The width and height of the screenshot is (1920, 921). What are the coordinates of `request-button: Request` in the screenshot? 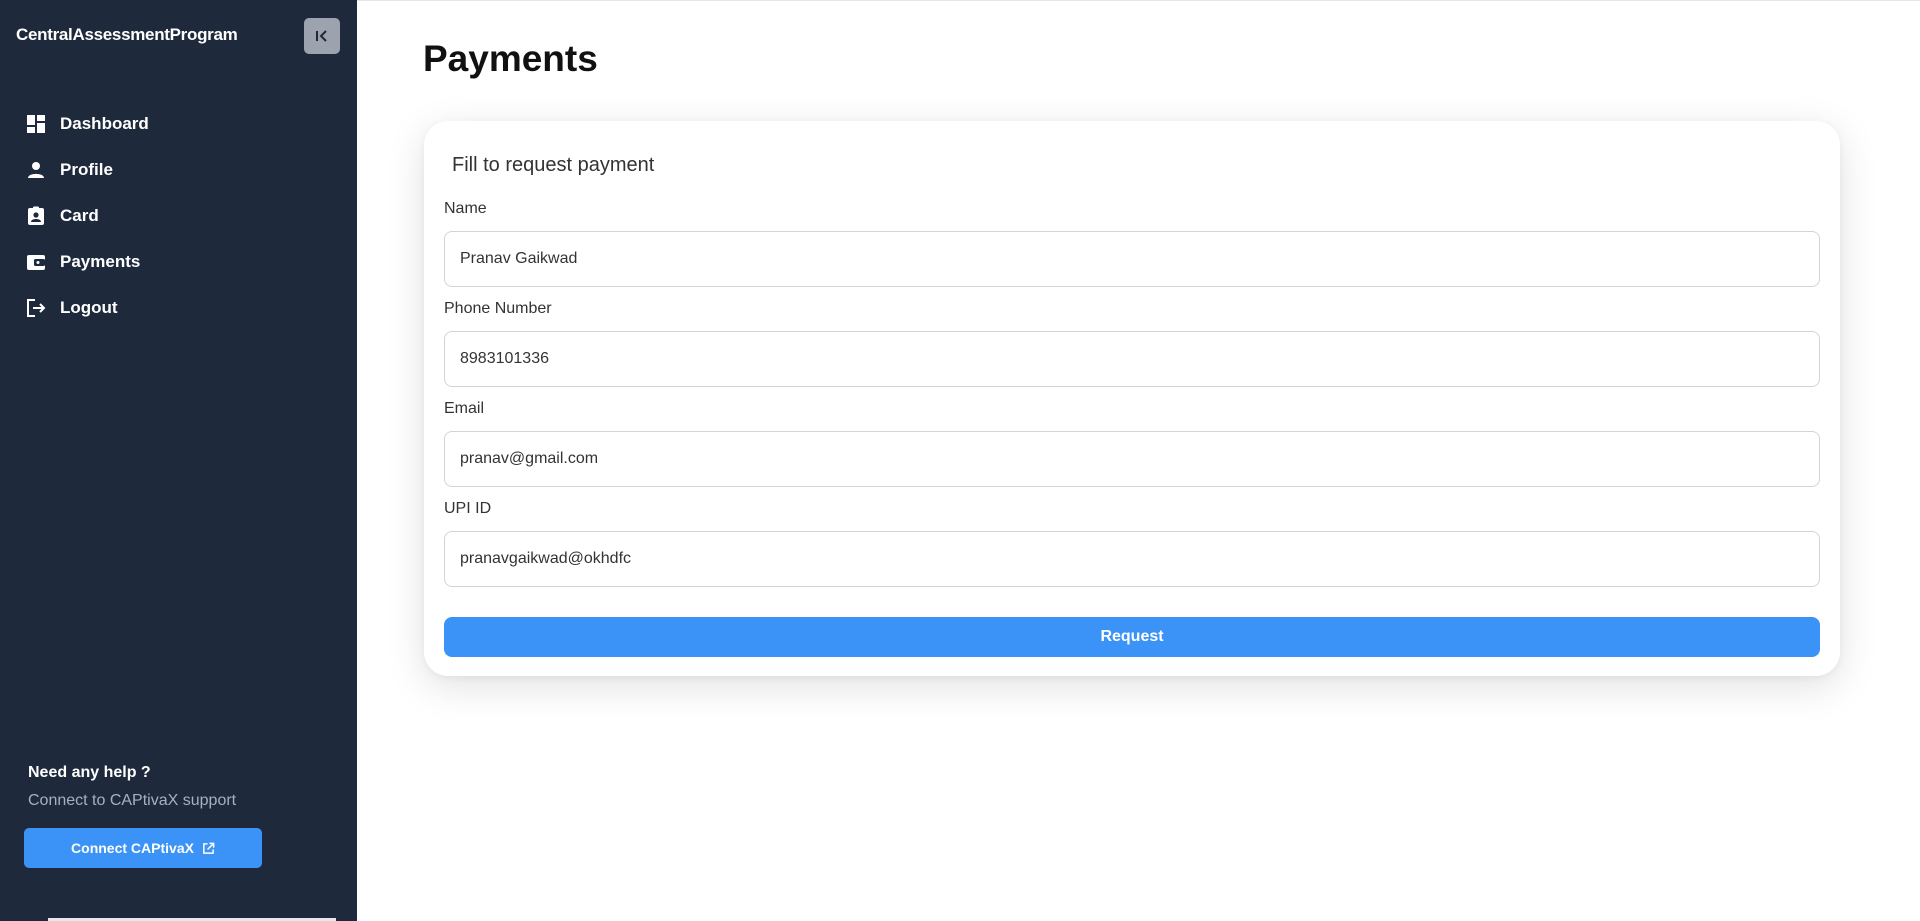 It's located at (1132, 637).